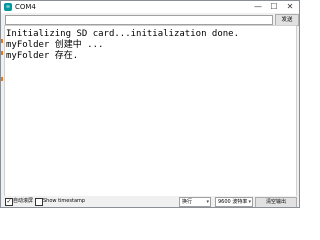  What do you see at coordinates (9, 202) in the screenshot?
I see `autoscroll-checkbox: ✓` at bounding box center [9, 202].